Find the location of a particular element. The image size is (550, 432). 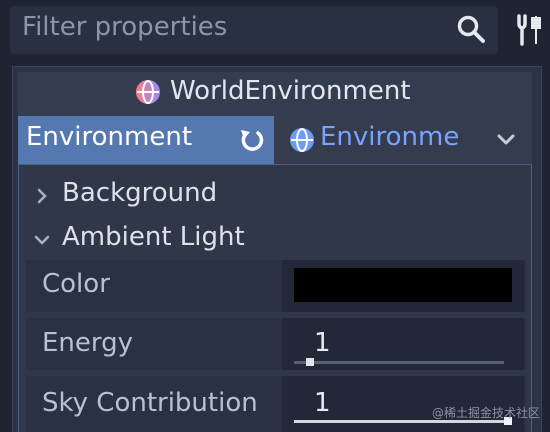

color-picker-button is located at coordinates (403, 285).